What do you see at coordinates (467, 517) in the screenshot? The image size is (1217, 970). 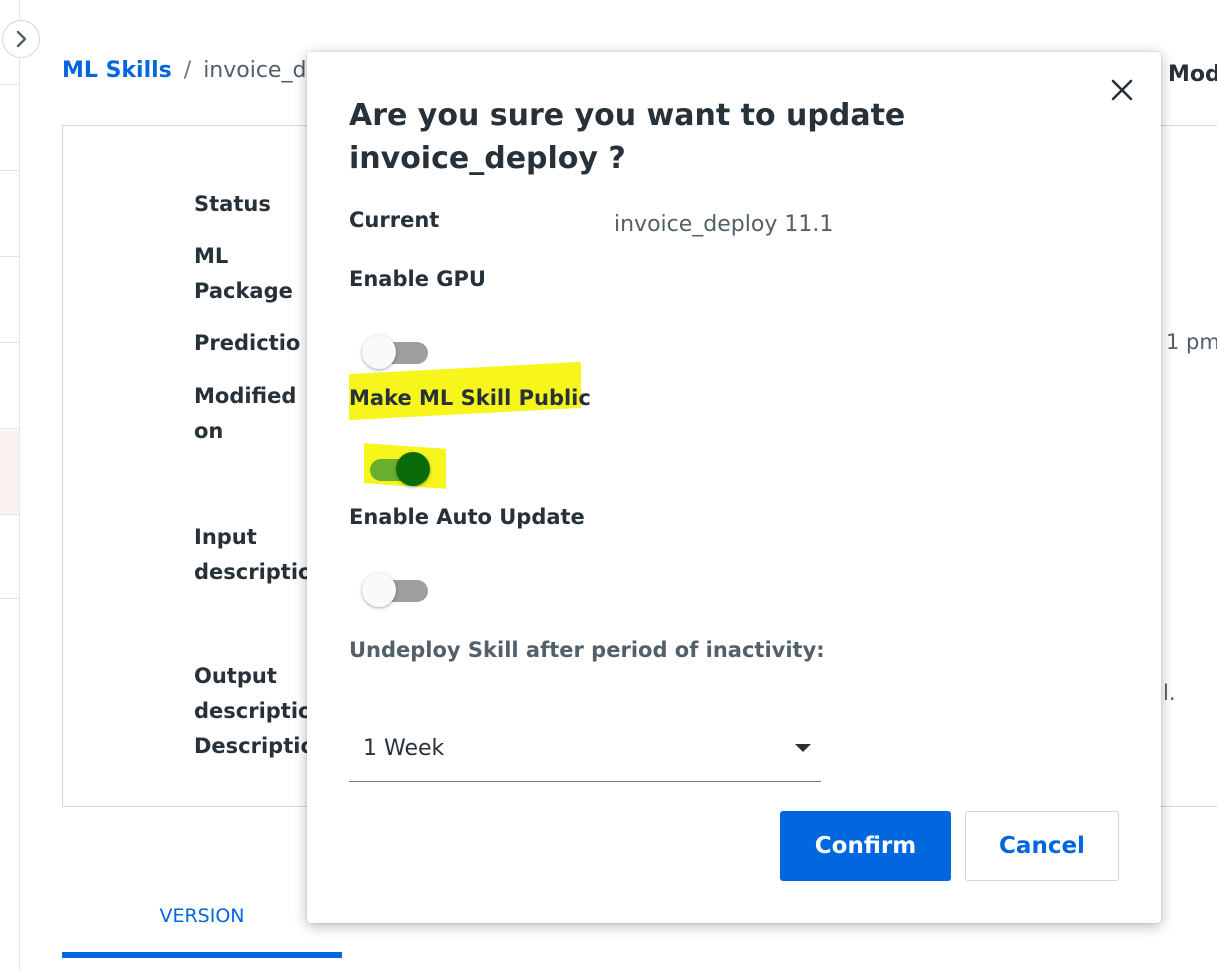 I see `auto-update-label: Enable Auto Update` at bounding box center [467, 517].